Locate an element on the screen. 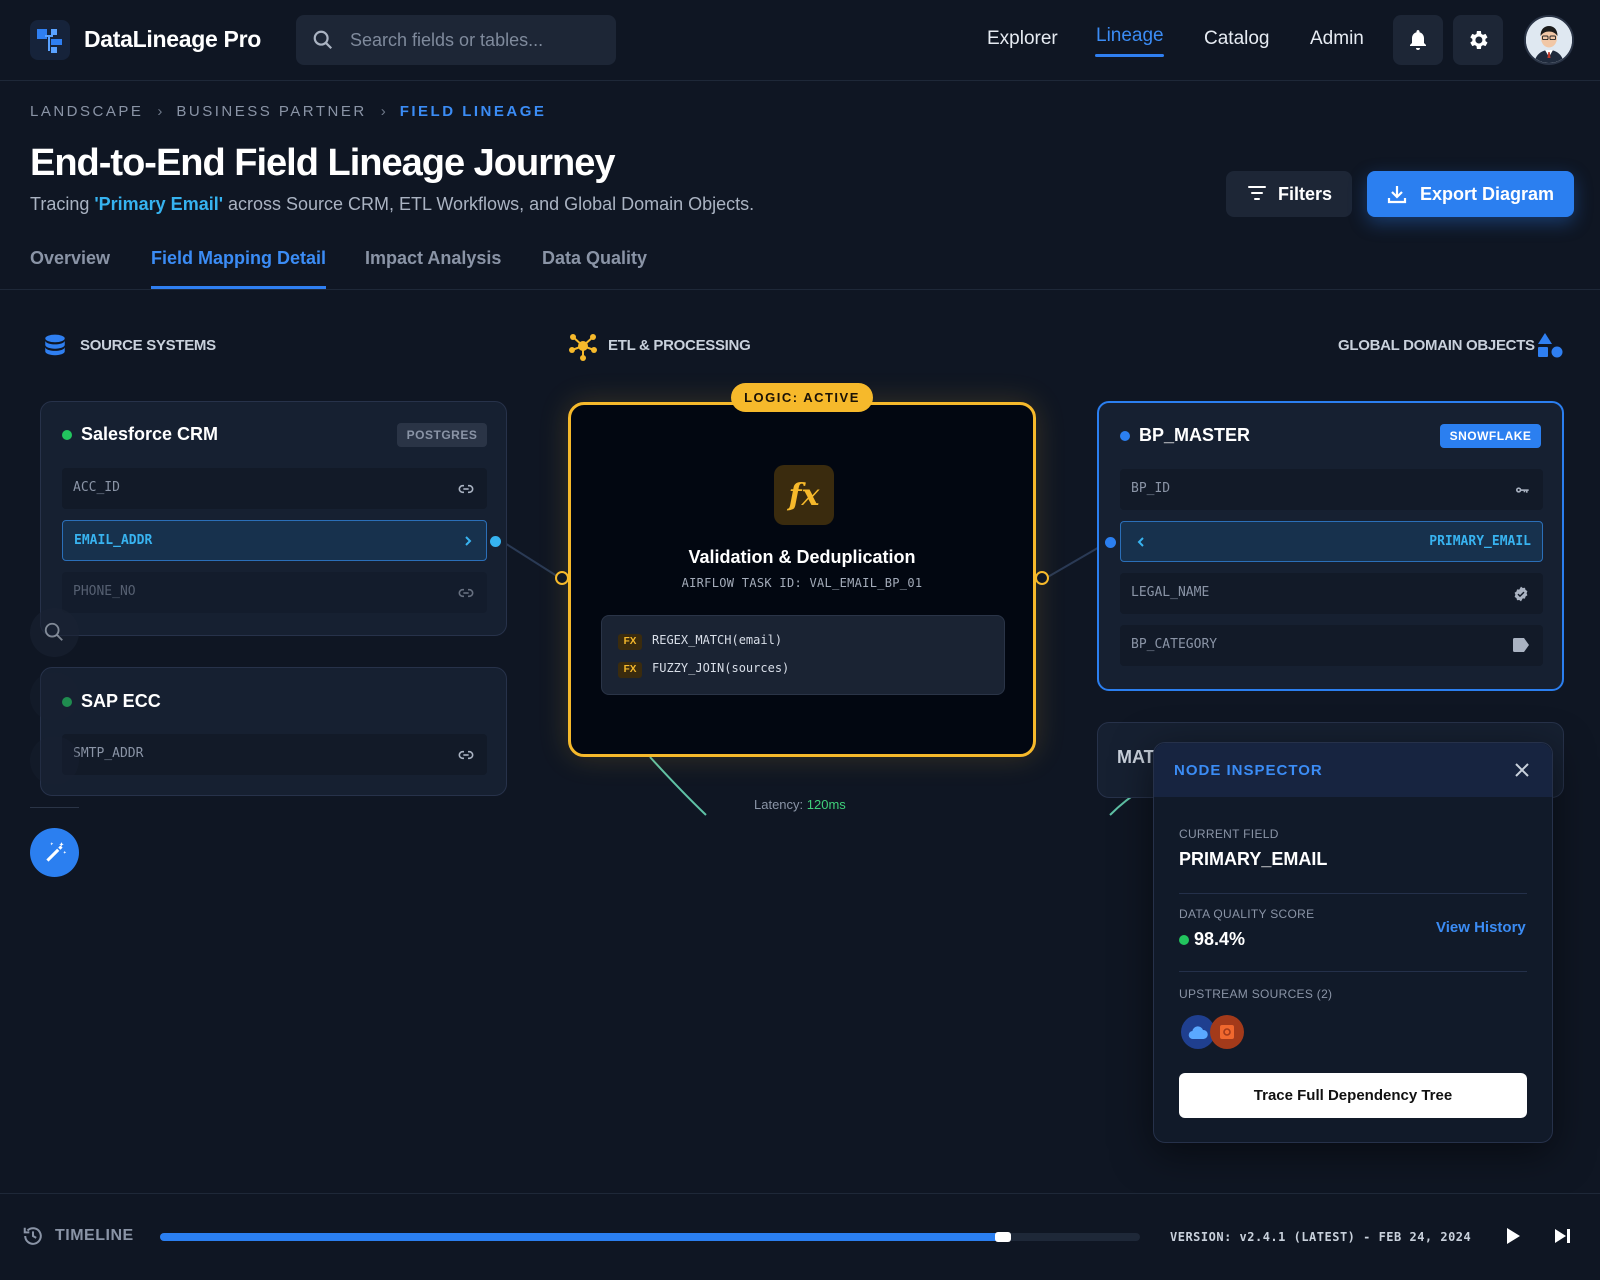 The width and height of the screenshot is (1600, 1280). magic-wand-icon is located at coordinates (56, 852).